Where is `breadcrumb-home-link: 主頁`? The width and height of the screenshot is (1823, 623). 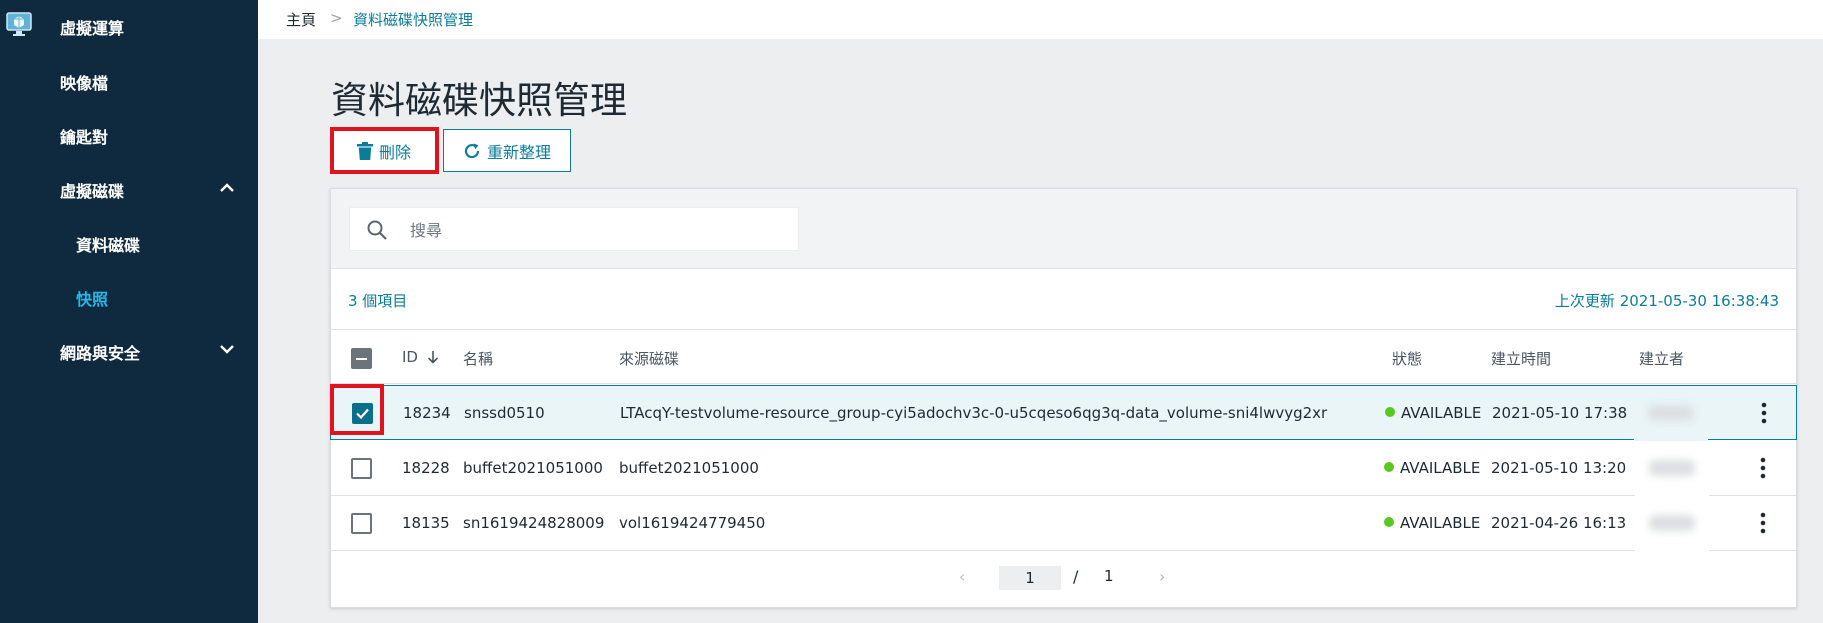
breadcrumb-home-link: 主頁 is located at coordinates (301, 19).